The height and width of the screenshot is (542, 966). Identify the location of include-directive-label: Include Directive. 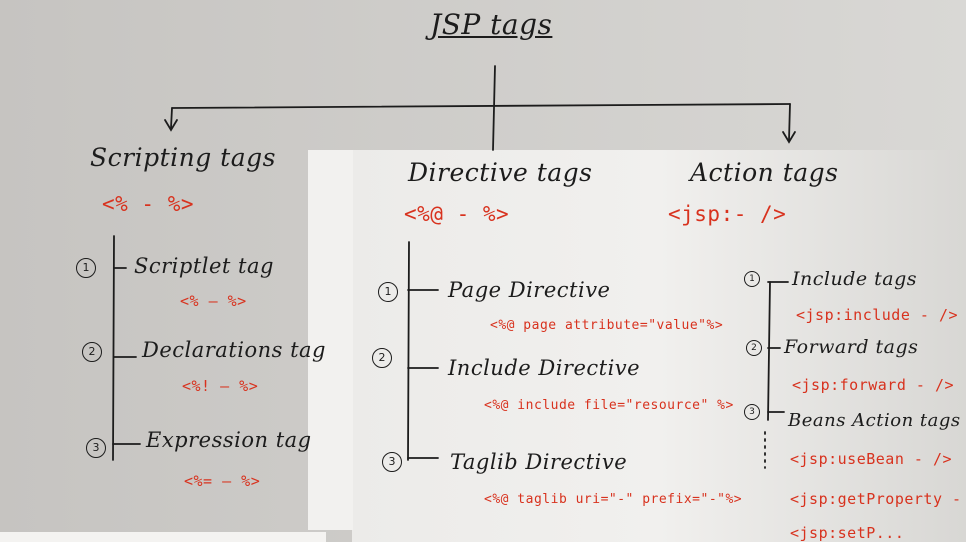
(544, 368).